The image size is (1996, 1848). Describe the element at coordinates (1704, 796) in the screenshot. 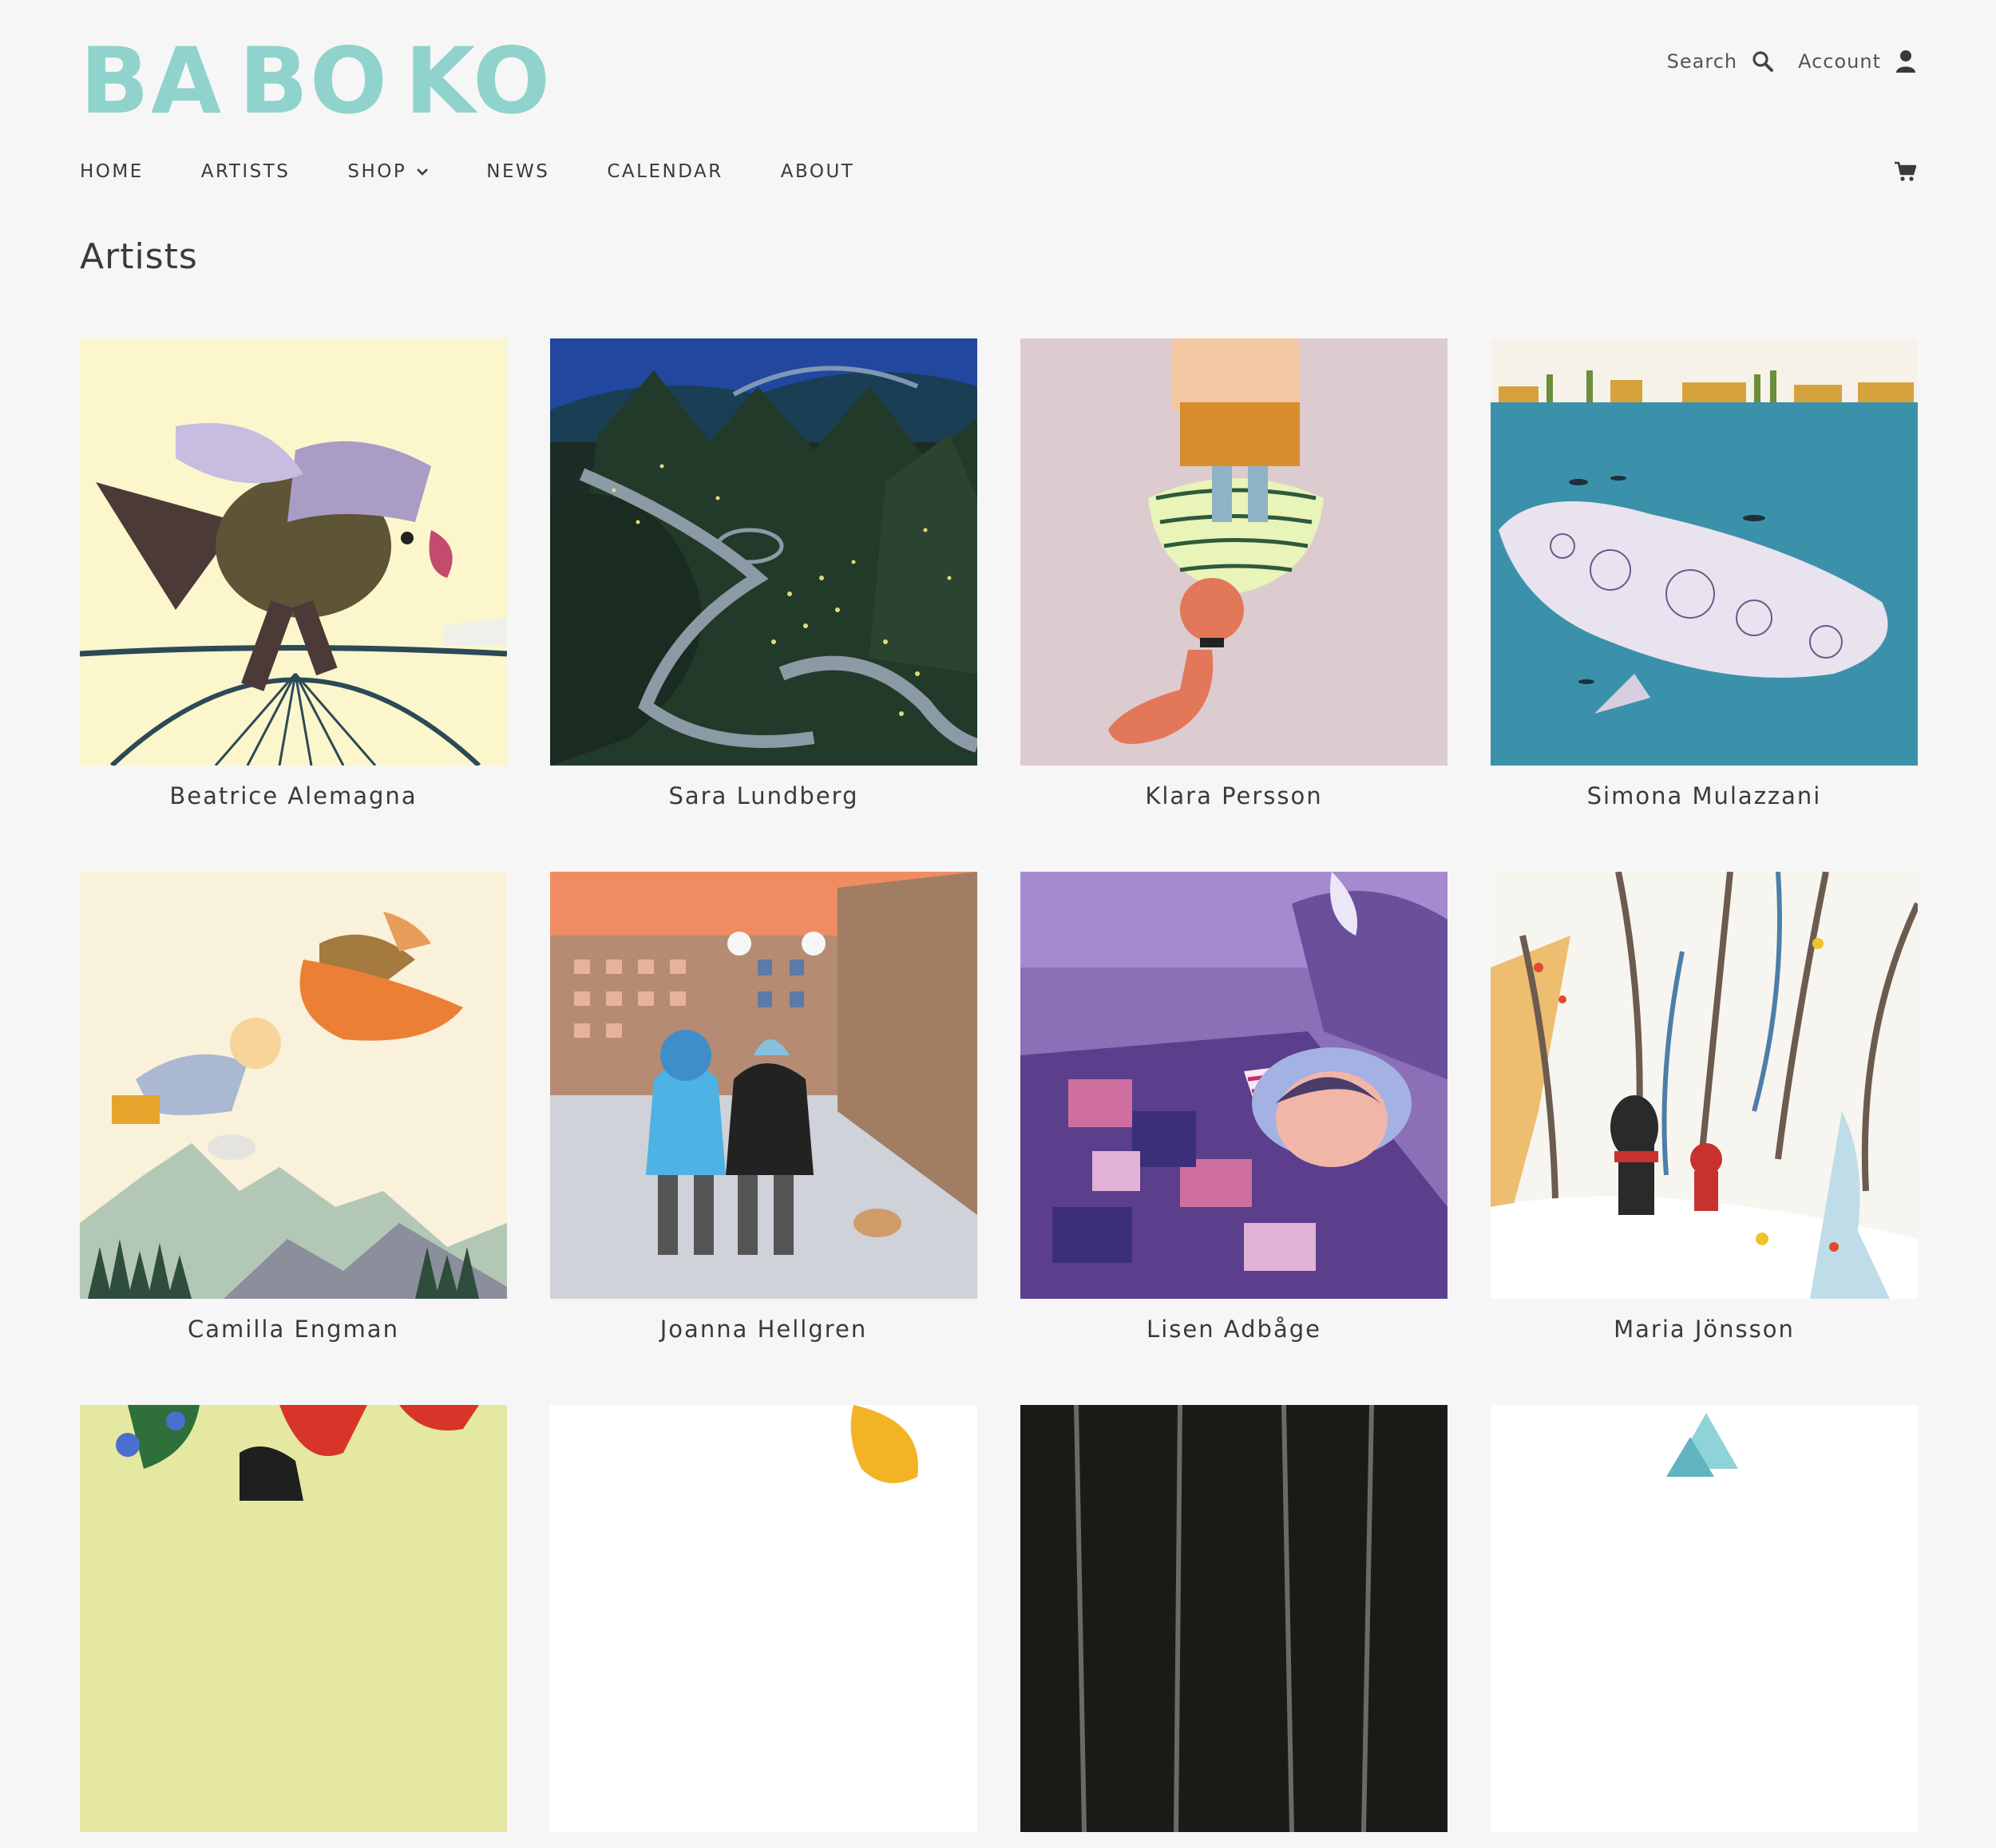

I see `artist-name: Simona Mulazzani` at that location.